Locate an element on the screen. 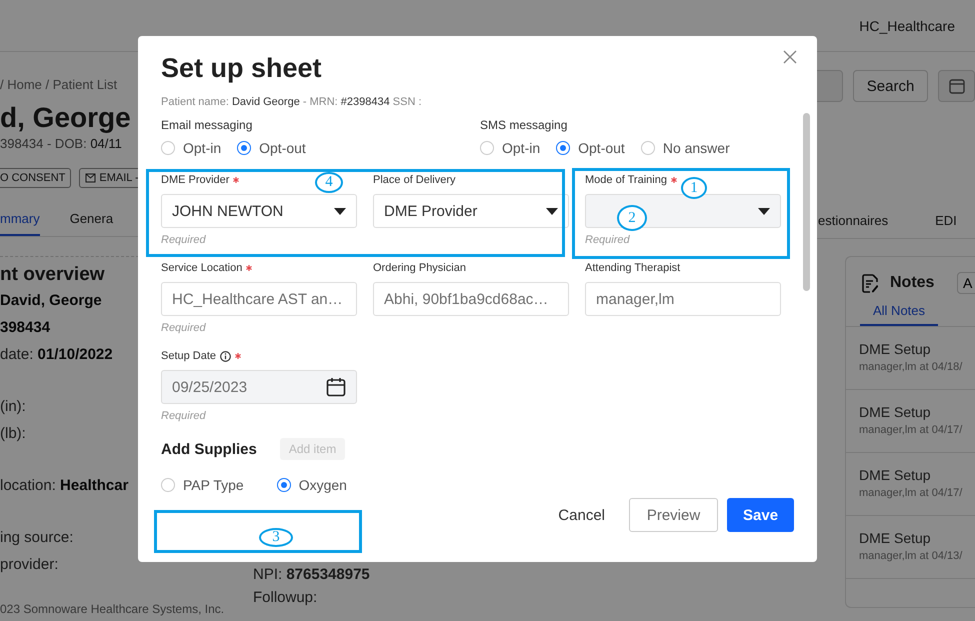 This screenshot has width=975, height=621. section-title: Add Supplies is located at coordinates (209, 449).